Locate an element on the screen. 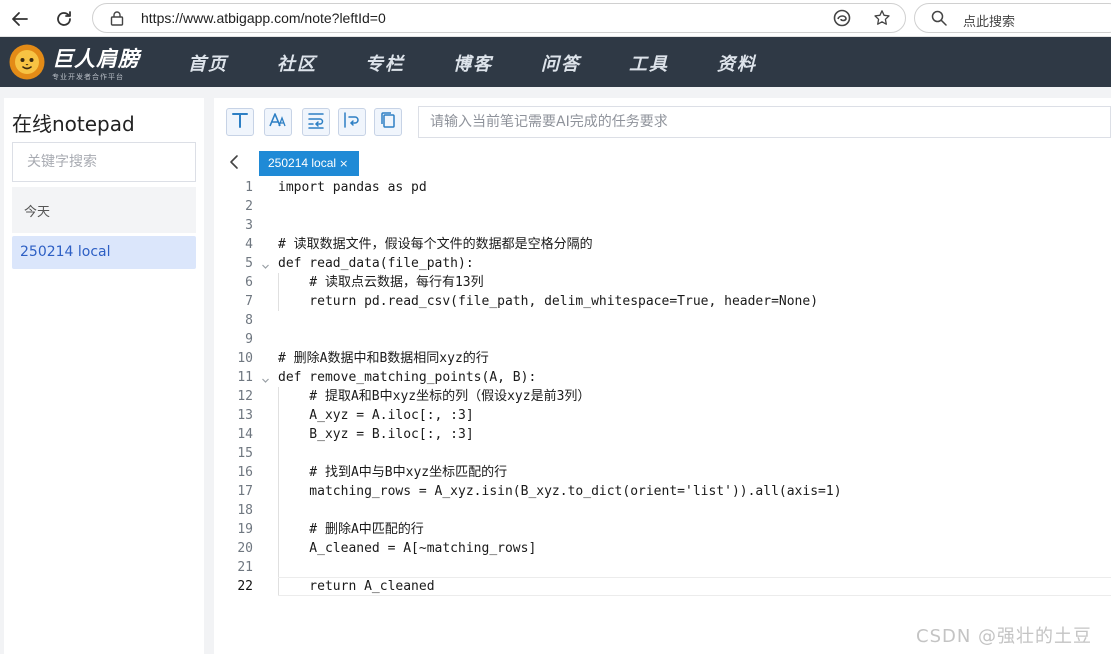 Image resolution: width=1111 pixels, height=654 pixels. nav-qa: 问答 is located at coordinates (561, 63).